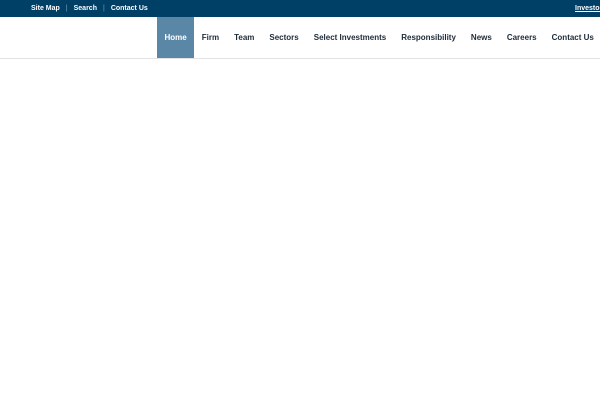 This screenshot has width=600, height=400. What do you see at coordinates (349, 37) in the screenshot?
I see `nav-select-investments: Select Investments` at bounding box center [349, 37].